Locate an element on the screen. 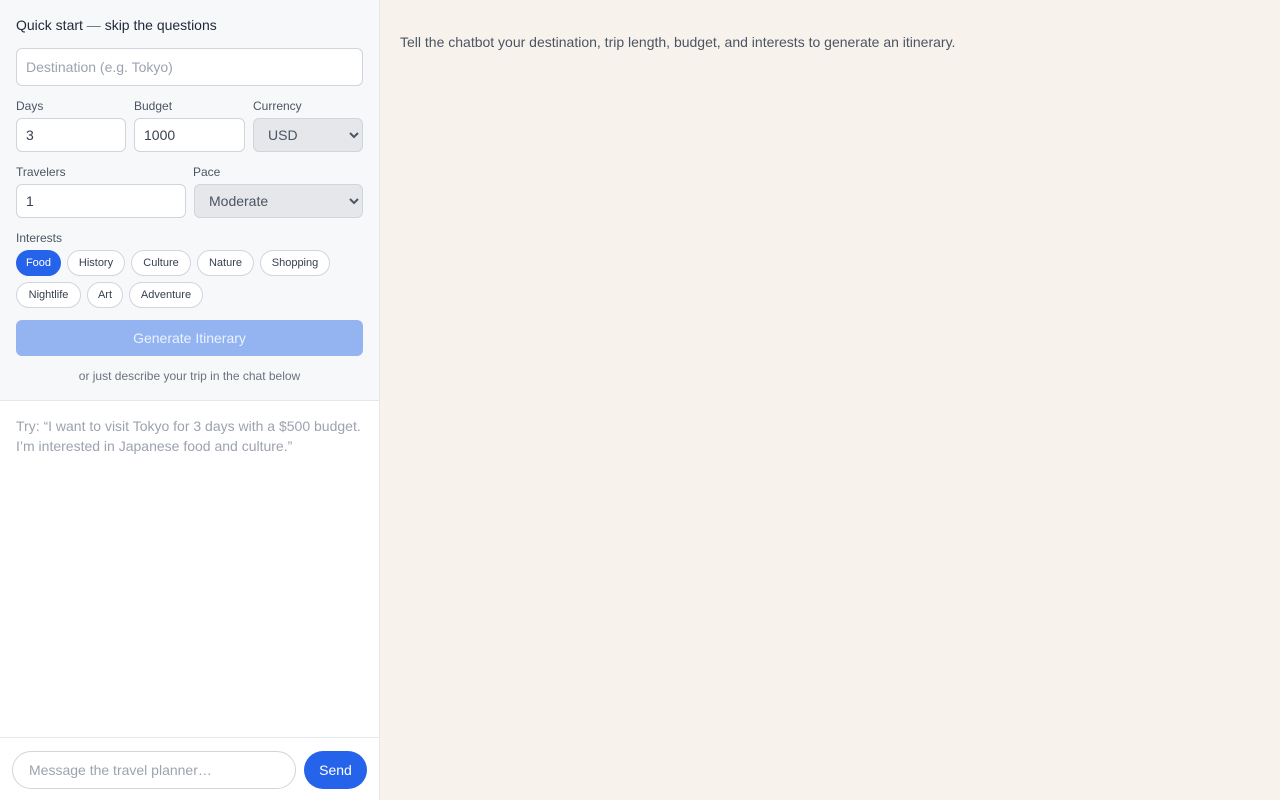  days-label: Days is located at coordinates (30, 106).